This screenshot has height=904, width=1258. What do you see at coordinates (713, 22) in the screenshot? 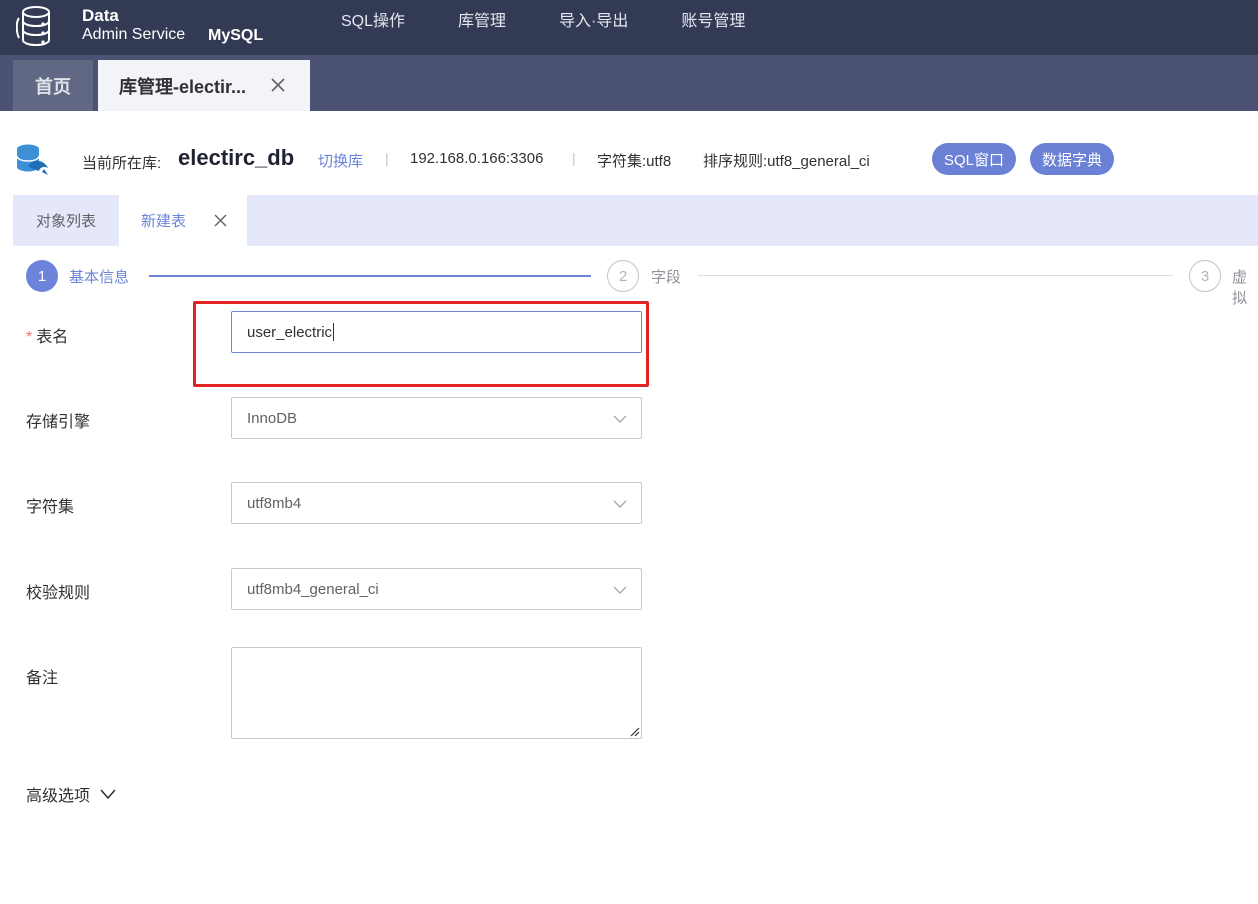
I see `nav-account-manage: 账号管理` at bounding box center [713, 22].